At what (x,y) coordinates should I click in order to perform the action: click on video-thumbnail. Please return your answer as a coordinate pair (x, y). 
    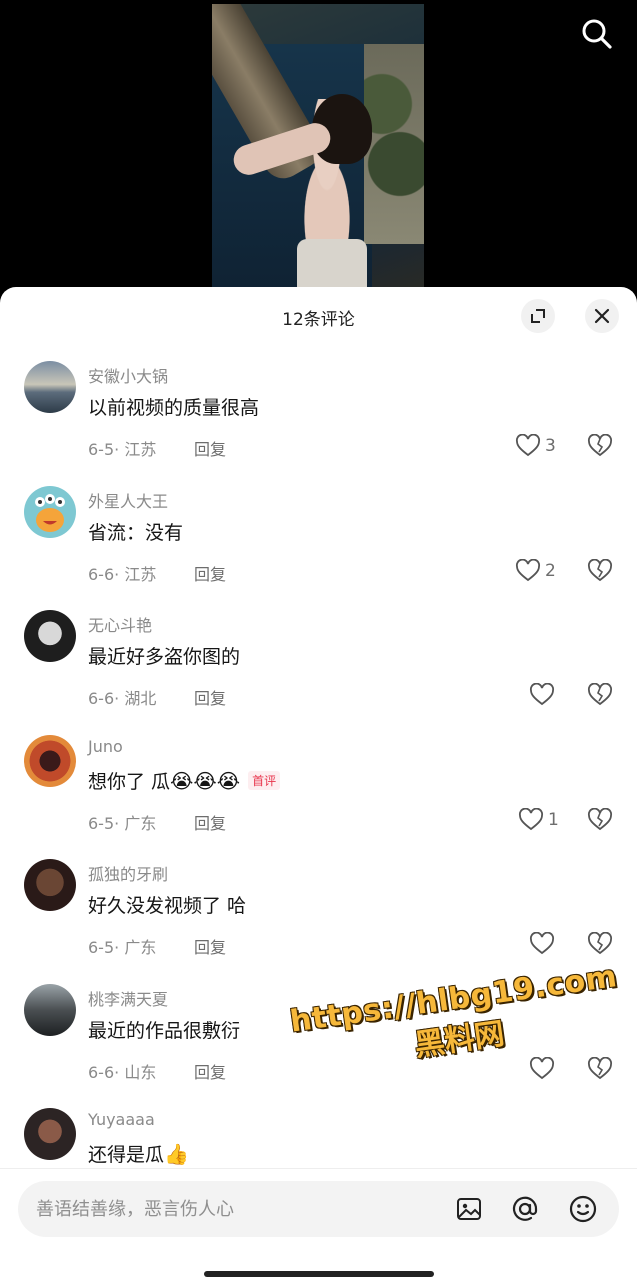
    Looking at the image, I should click on (318, 149).